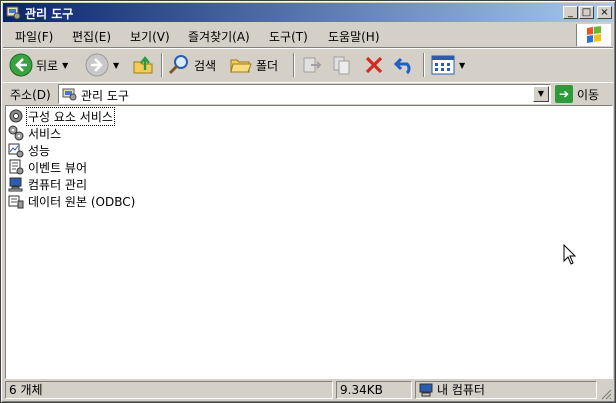 The width and height of the screenshot is (616, 403). I want to click on back-button: 뒤로 ▼, so click(38, 65).